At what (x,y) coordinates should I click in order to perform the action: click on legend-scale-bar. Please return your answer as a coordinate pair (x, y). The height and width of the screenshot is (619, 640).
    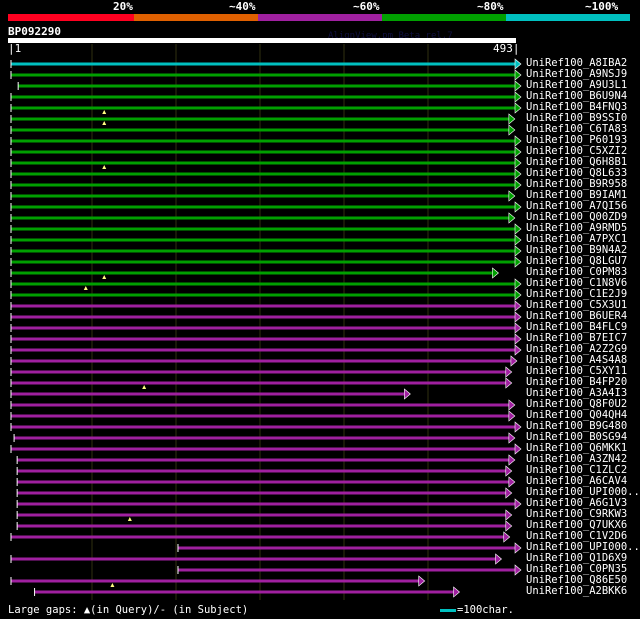
    Looking at the image, I should click on (448, 610).